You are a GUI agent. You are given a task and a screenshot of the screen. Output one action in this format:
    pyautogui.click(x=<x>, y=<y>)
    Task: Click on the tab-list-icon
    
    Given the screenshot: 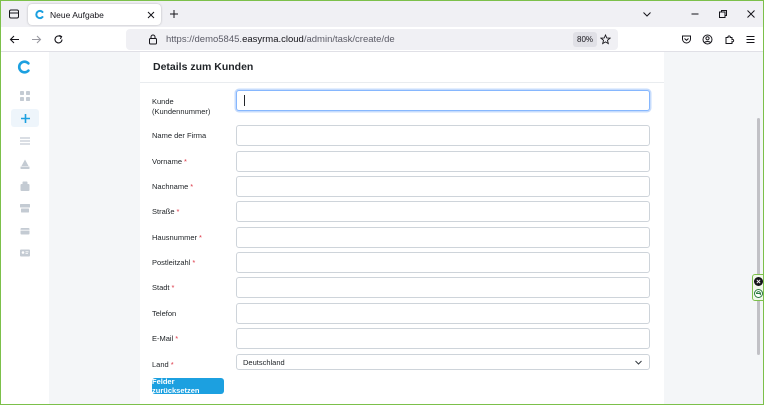 What is the action you would take?
    pyautogui.click(x=14, y=14)
    